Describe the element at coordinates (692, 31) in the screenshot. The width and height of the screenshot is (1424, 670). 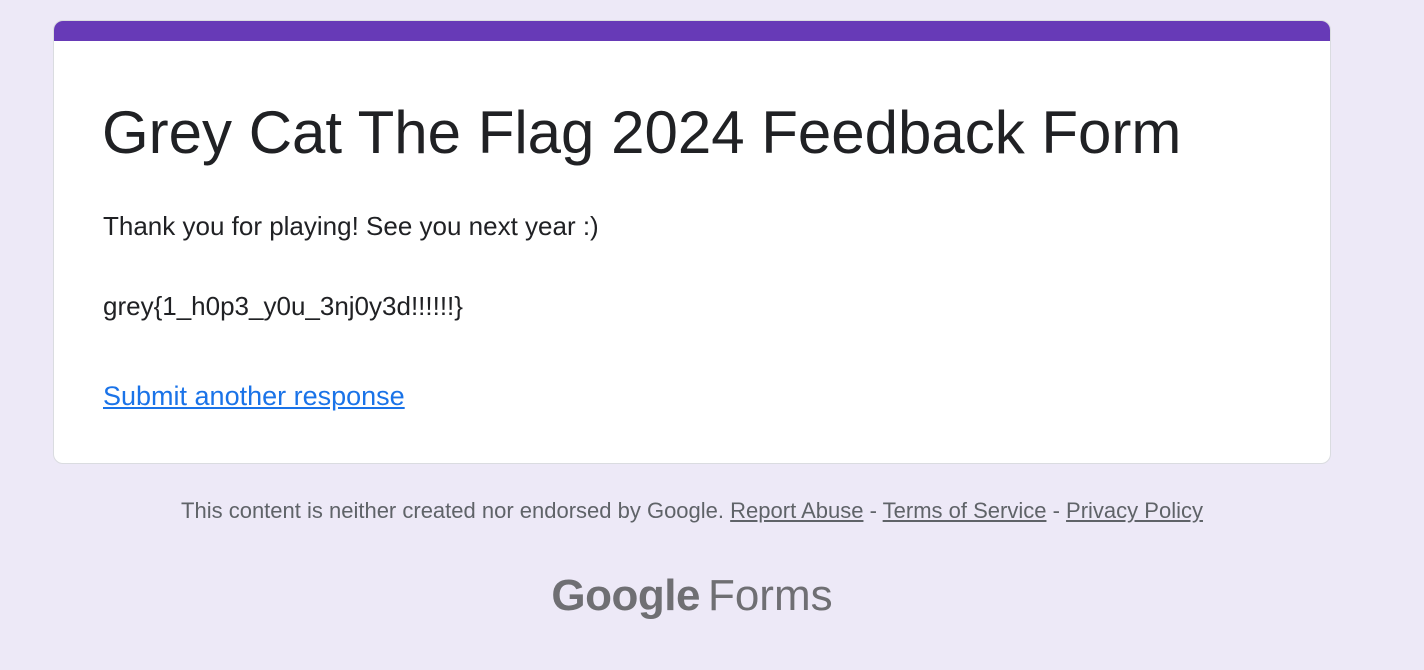
I see `card-accent-bar` at that location.